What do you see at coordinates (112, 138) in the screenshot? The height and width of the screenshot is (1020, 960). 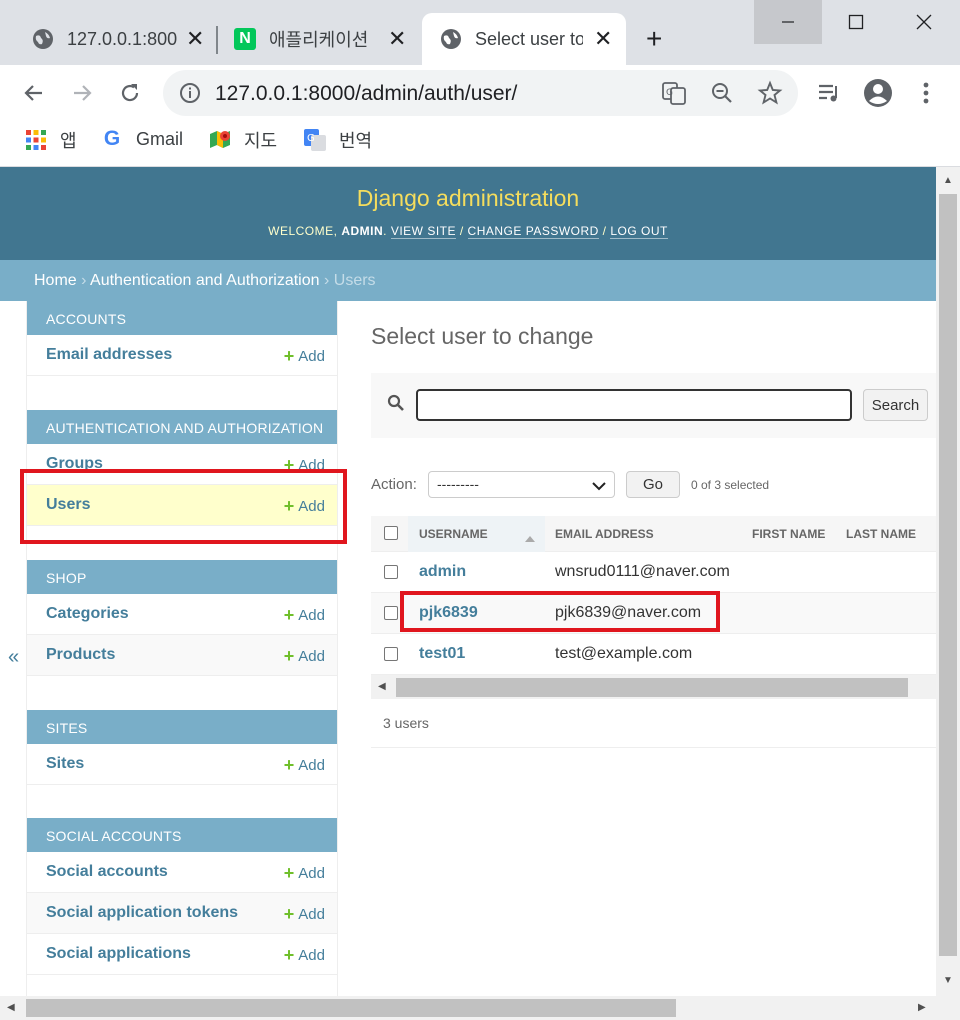 I see `google-icon: G` at bounding box center [112, 138].